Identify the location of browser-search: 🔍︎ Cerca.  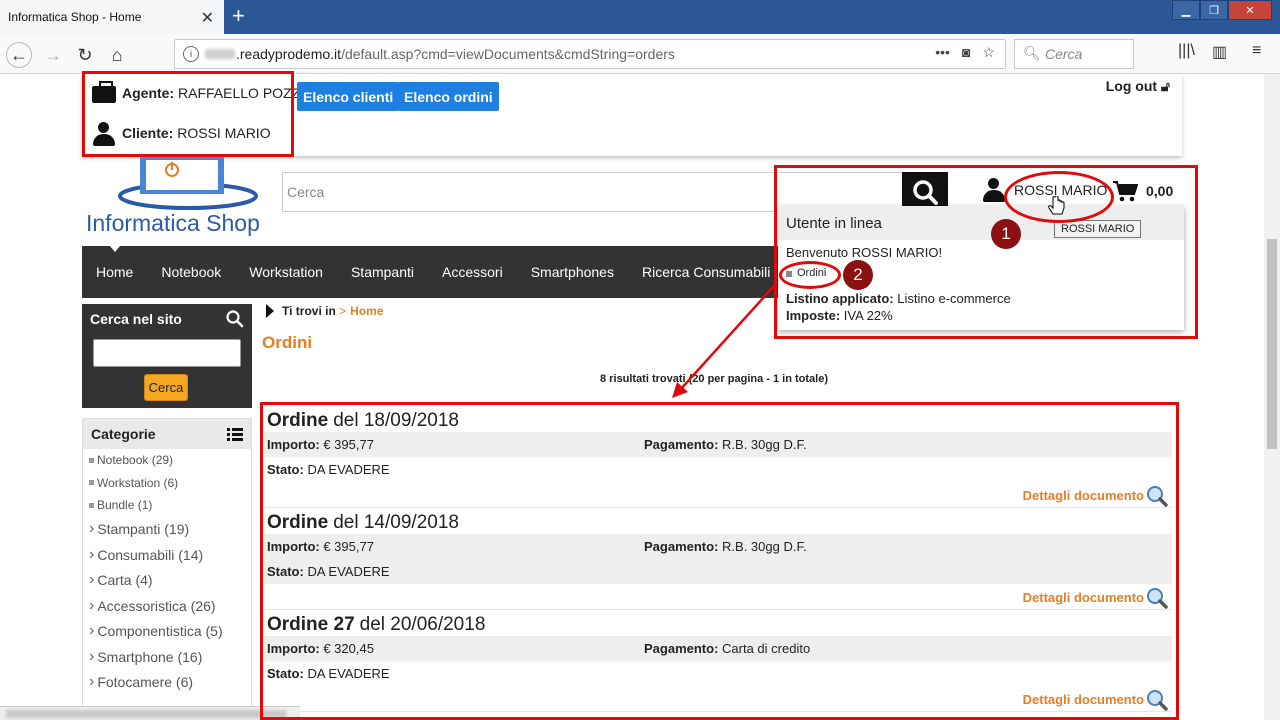
(1074, 54).